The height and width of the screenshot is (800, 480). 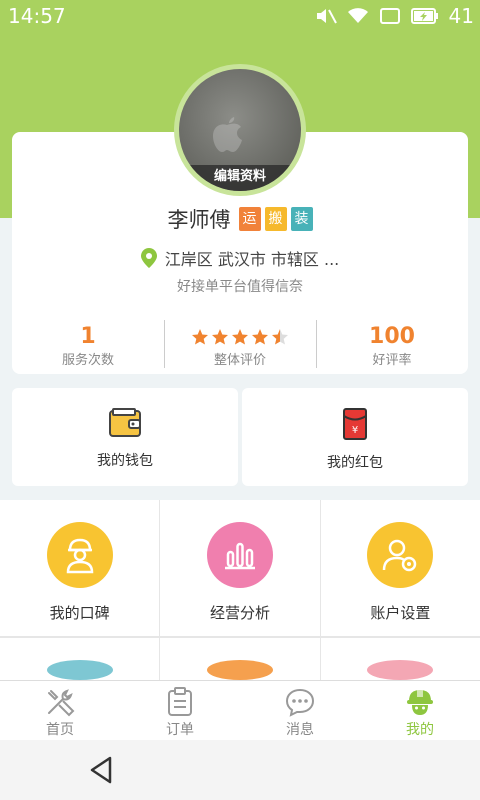 I want to click on account-settings-label: 账户设置, so click(x=400, y=613).